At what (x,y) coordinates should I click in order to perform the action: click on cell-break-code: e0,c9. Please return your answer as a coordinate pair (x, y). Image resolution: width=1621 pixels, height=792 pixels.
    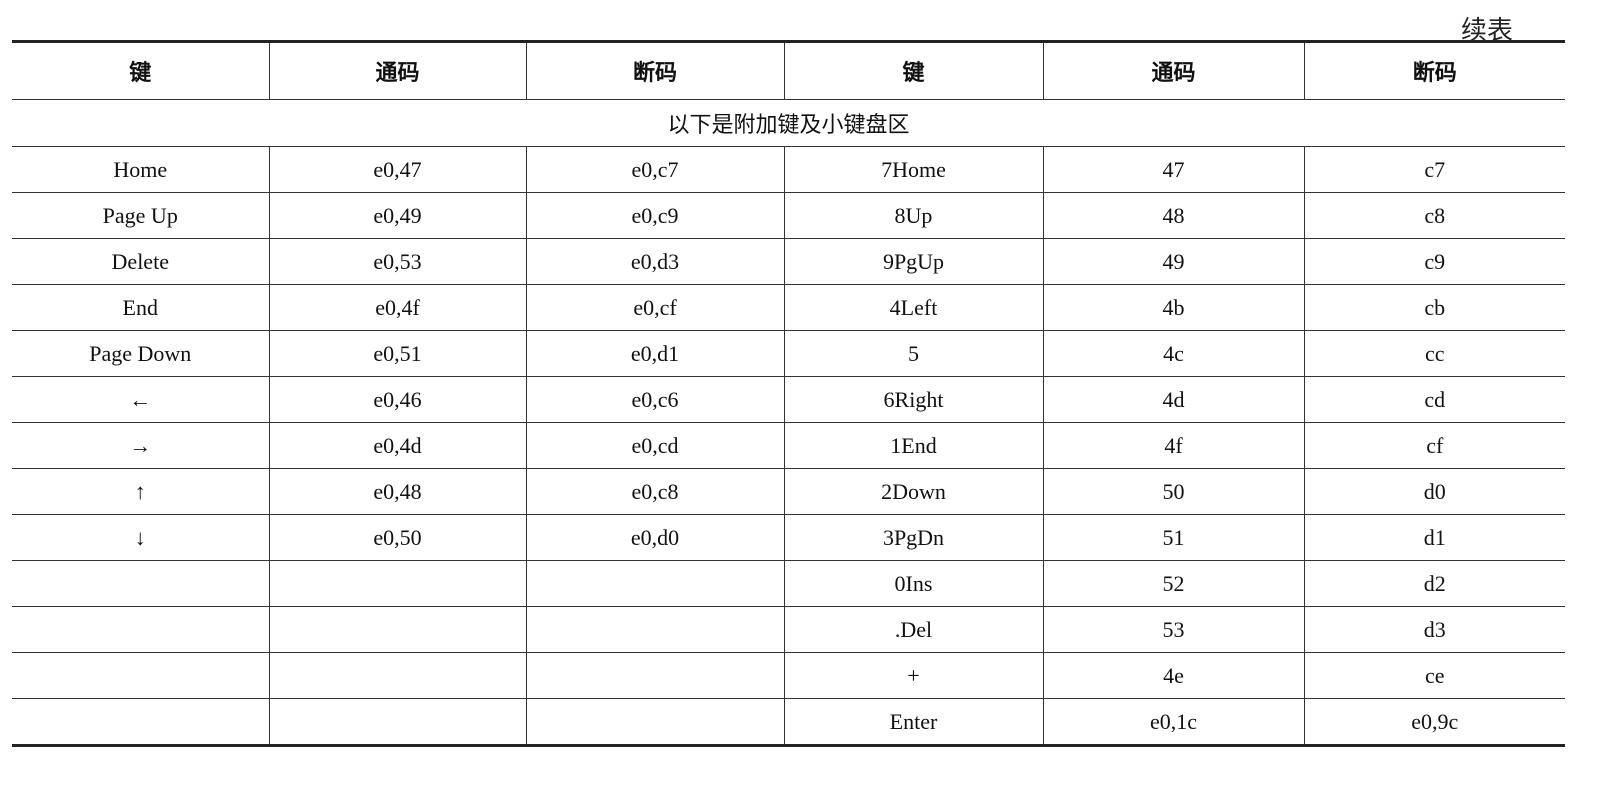
    Looking at the image, I should click on (655, 215).